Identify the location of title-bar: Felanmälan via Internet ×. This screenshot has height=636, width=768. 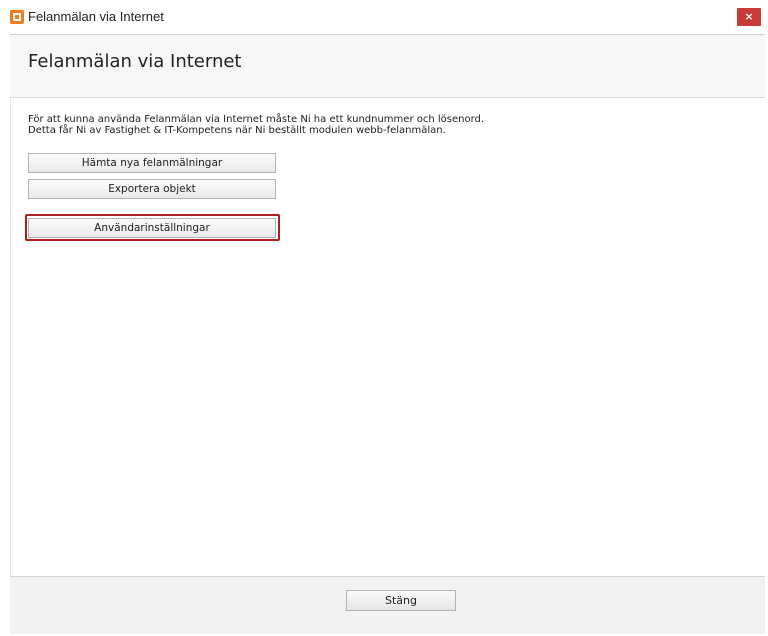
(384, 15).